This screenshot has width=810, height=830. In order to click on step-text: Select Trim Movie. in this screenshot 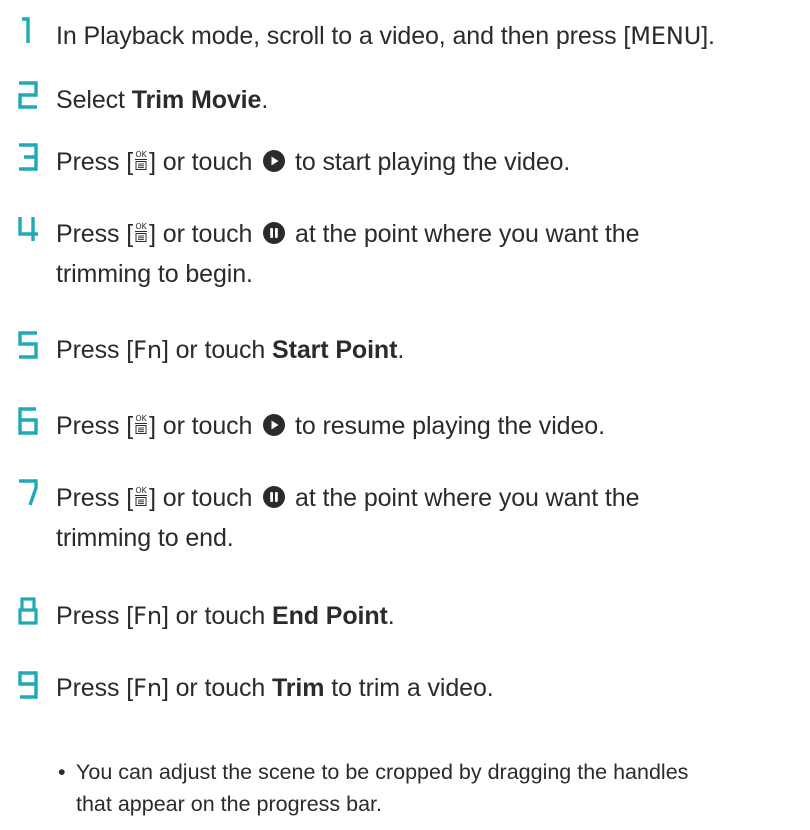, I will do `click(429, 100)`.